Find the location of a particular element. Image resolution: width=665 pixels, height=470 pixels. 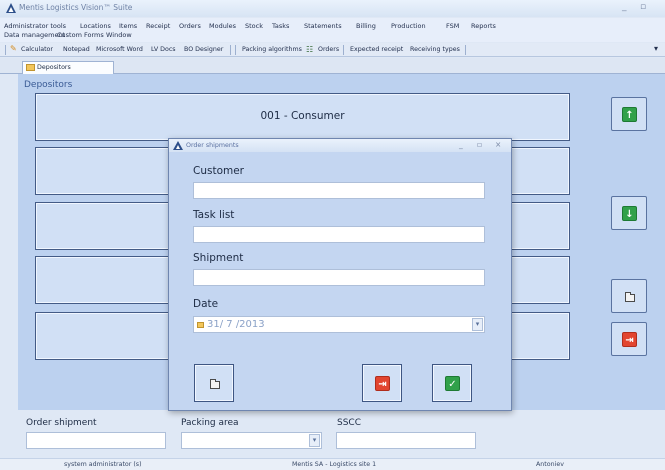

toolbar-bo-designer: BO Designer is located at coordinates (203, 49).